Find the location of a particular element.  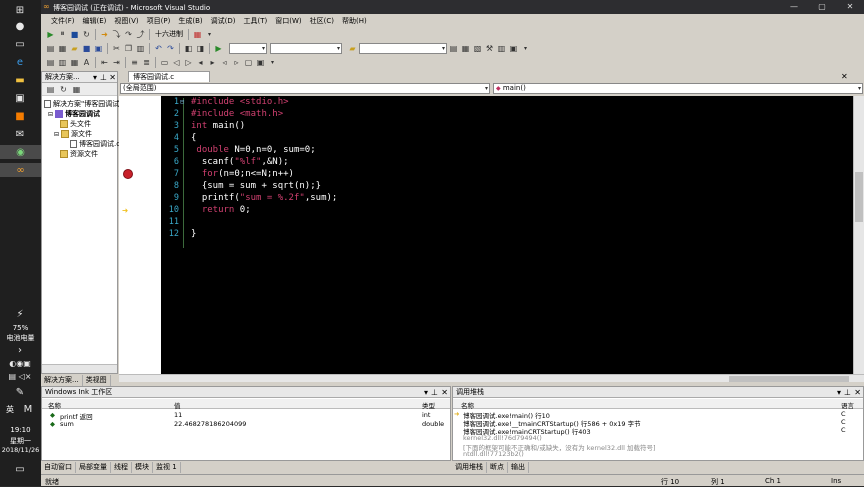

tab-call-stack: 调用堆栈 is located at coordinates (469, 467).